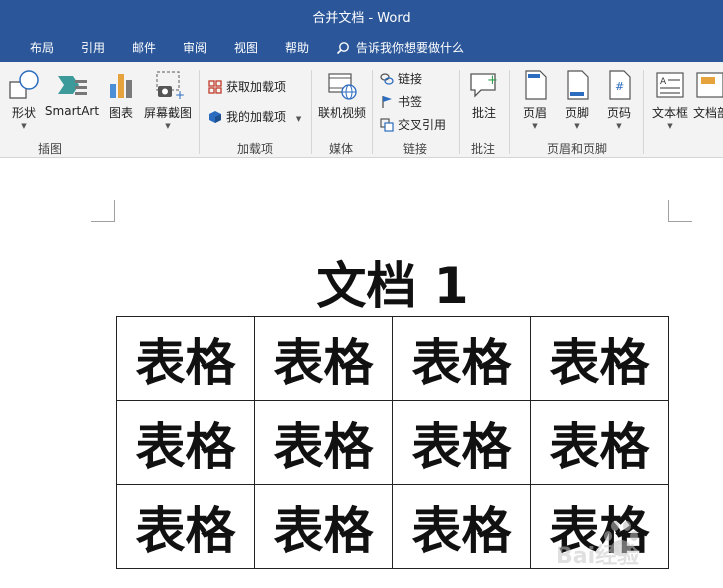 This screenshot has height=588, width=723. I want to click on link-icon, so click(387, 79).